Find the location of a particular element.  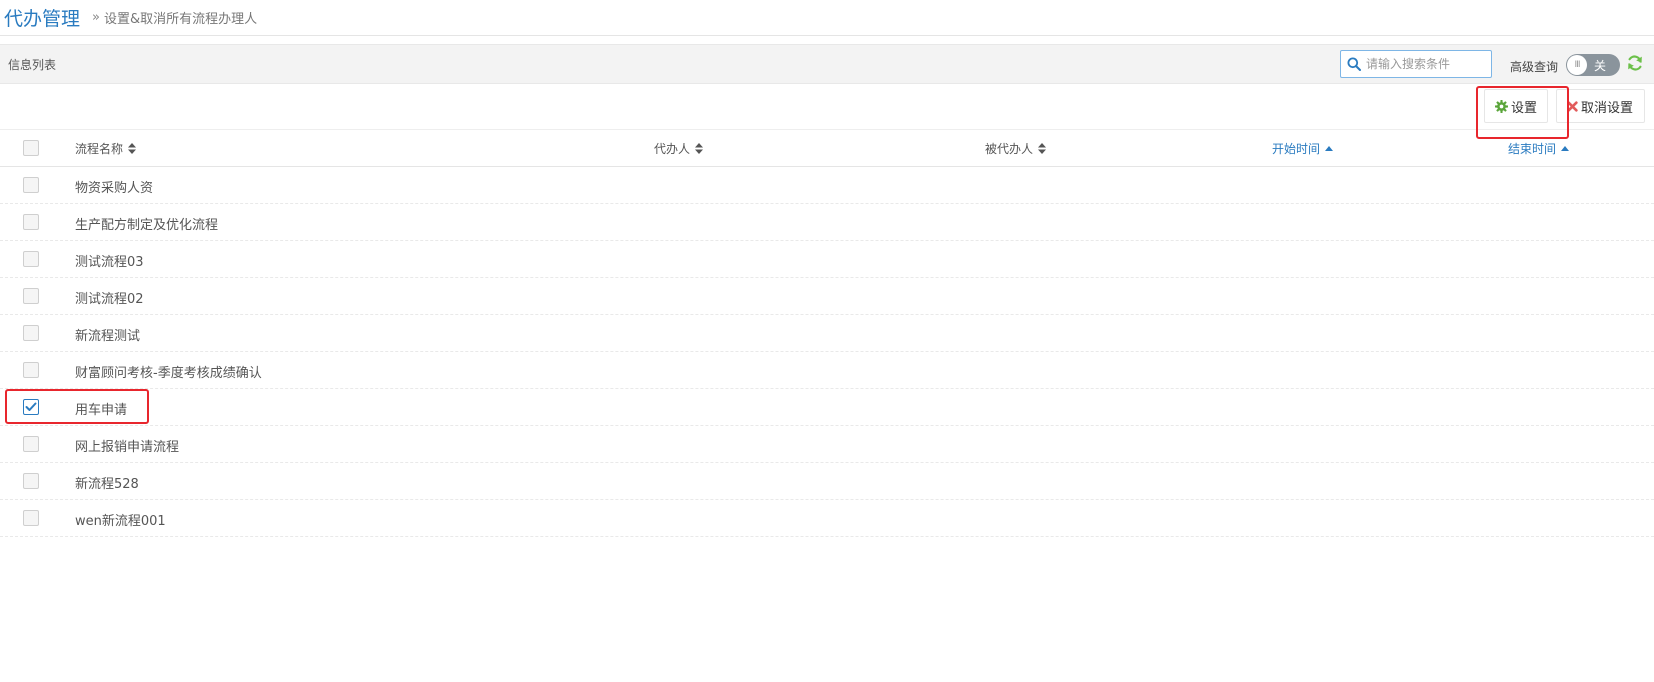

toggle-state-label: 关 is located at coordinates (1600, 66).